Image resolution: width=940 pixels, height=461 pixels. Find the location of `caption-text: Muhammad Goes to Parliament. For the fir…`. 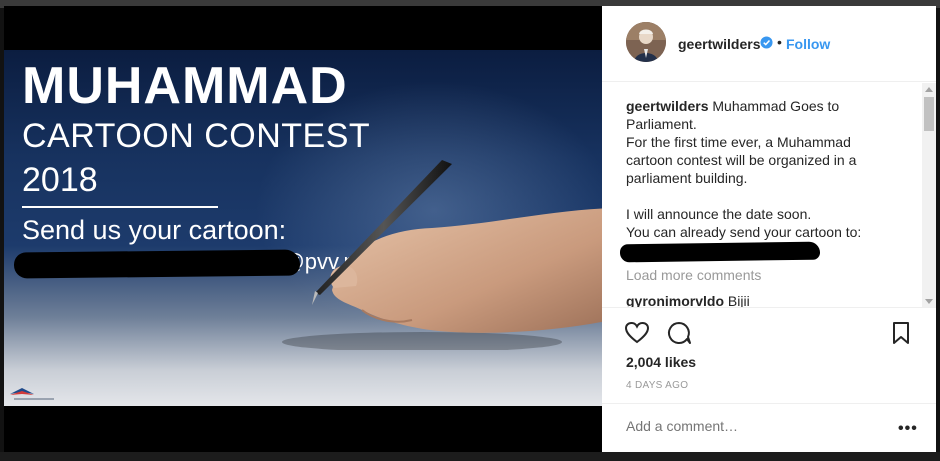

caption-text: Muhammad Goes to Parliament. For the fir… is located at coordinates (744, 169).